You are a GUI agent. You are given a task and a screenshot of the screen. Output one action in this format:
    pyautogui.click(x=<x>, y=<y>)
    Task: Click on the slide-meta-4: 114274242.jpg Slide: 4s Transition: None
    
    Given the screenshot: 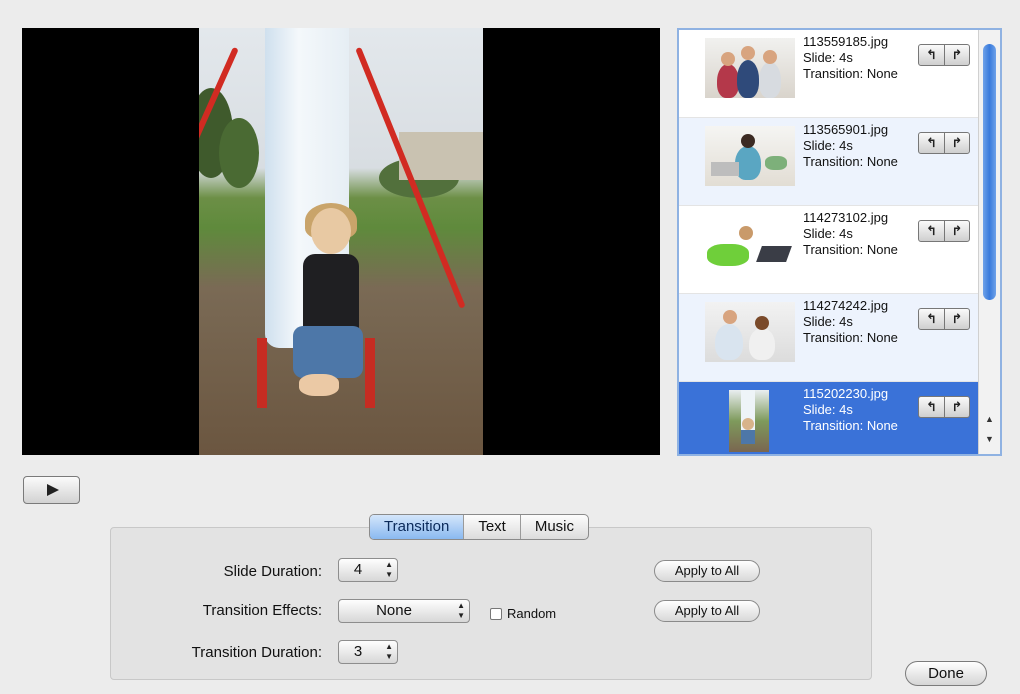 What is the action you would take?
    pyautogui.click(x=850, y=322)
    